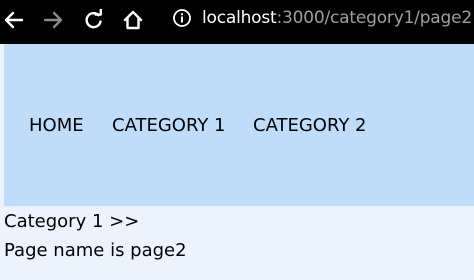  I want to click on address-bar: localhost:3000/category1/page2, so click(337, 18).